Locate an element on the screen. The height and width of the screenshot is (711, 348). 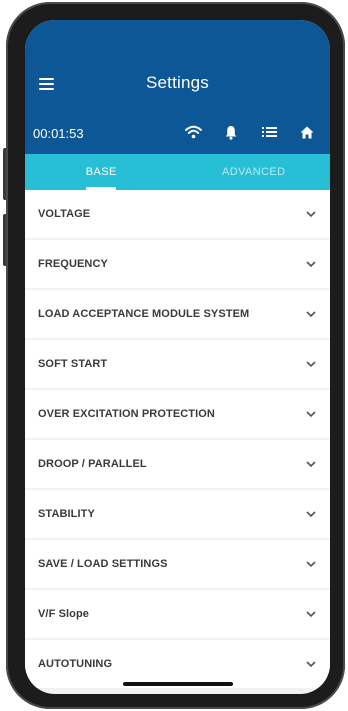
tab-base: BASE is located at coordinates (101, 172).